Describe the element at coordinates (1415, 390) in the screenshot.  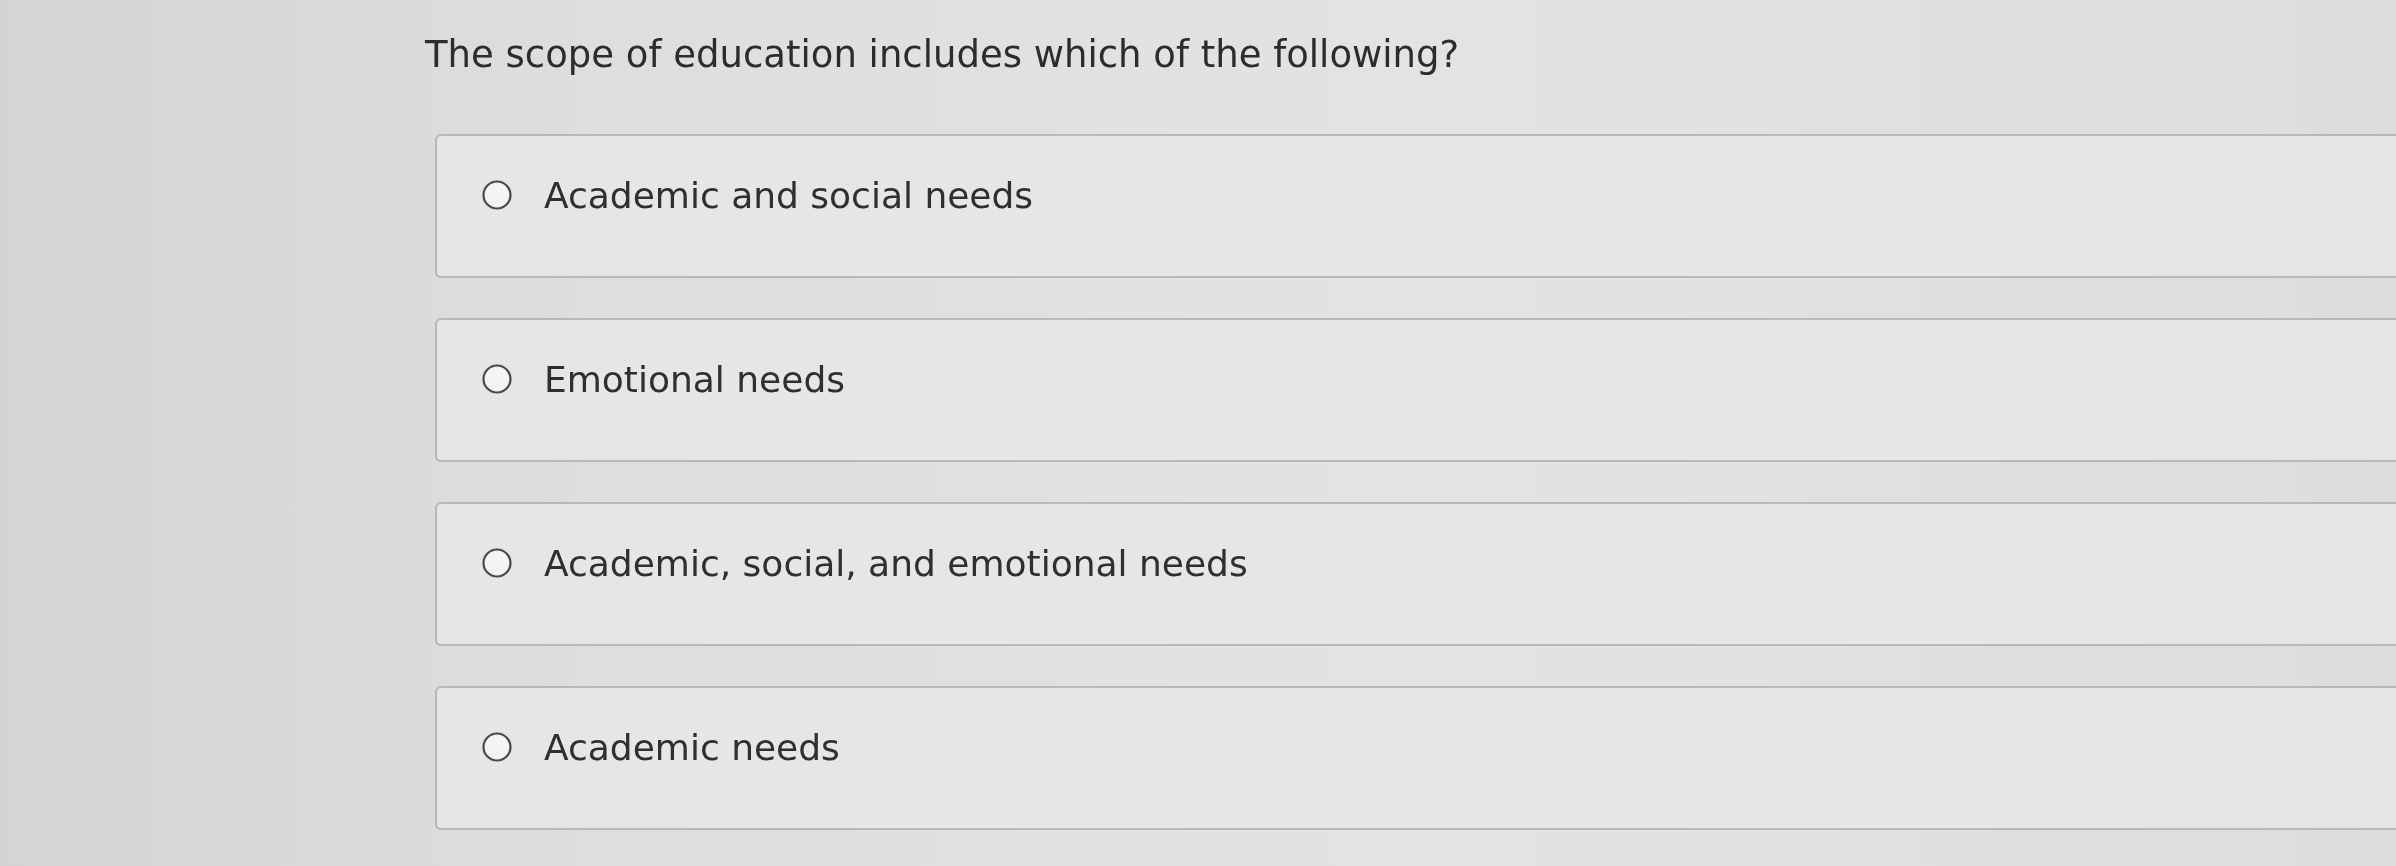
I see `answer-option: Emotional needs` at that location.